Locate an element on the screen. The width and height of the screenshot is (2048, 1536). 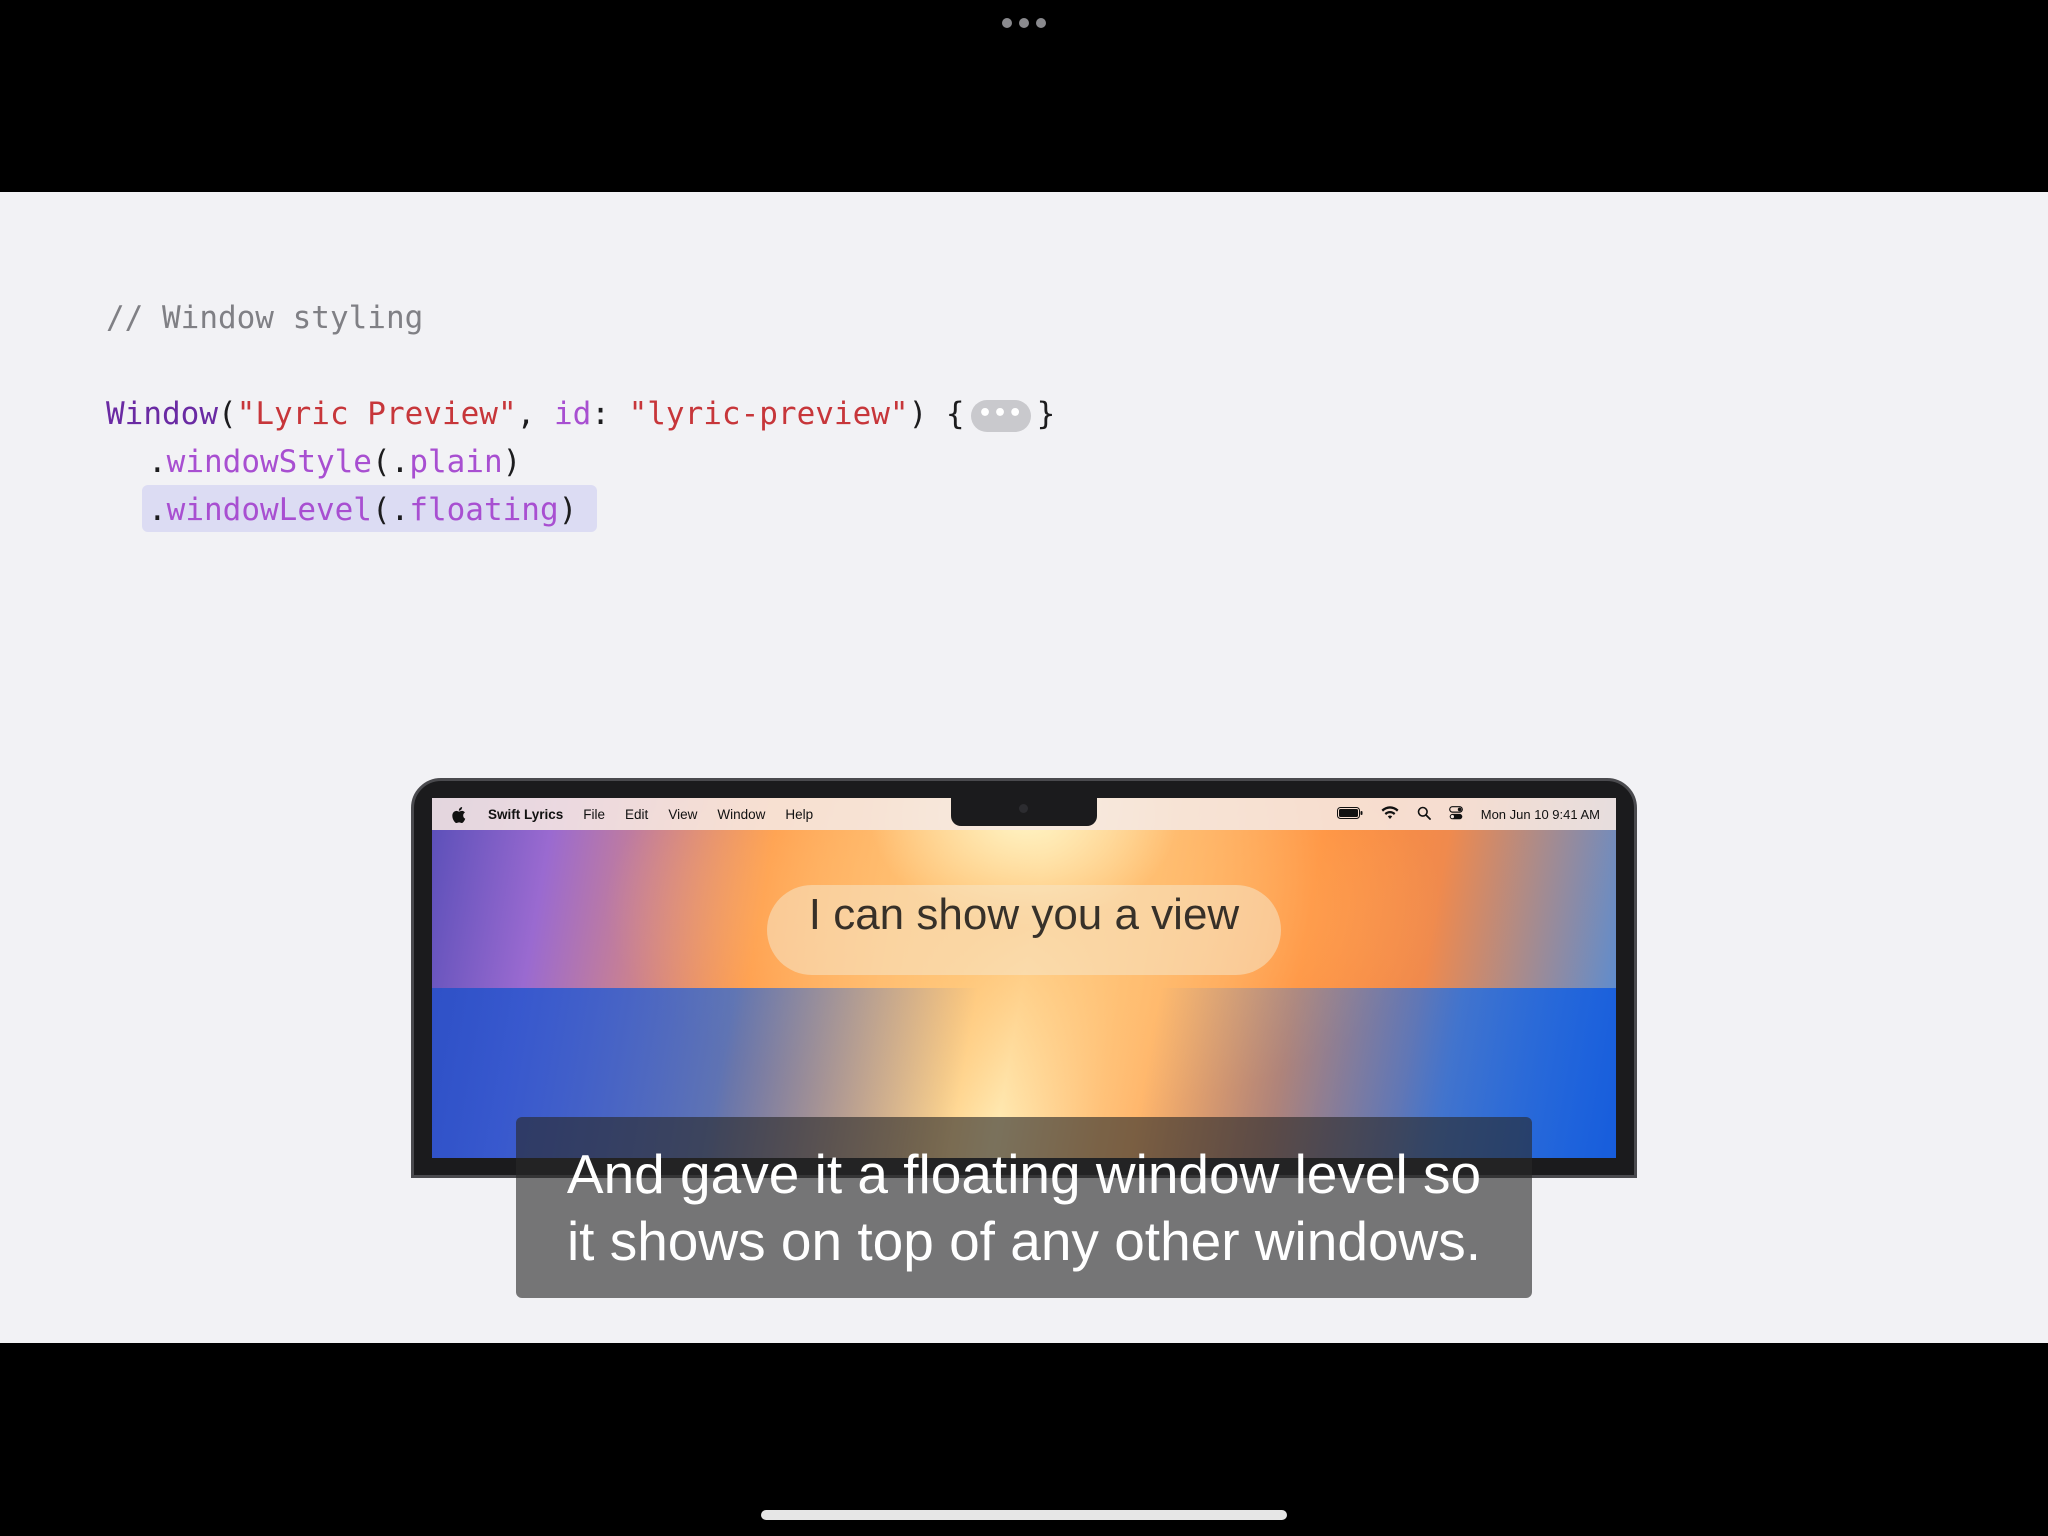
menubar-clock: Mon Jun 10 9:41 AM is located at coordinates (1540, 814).